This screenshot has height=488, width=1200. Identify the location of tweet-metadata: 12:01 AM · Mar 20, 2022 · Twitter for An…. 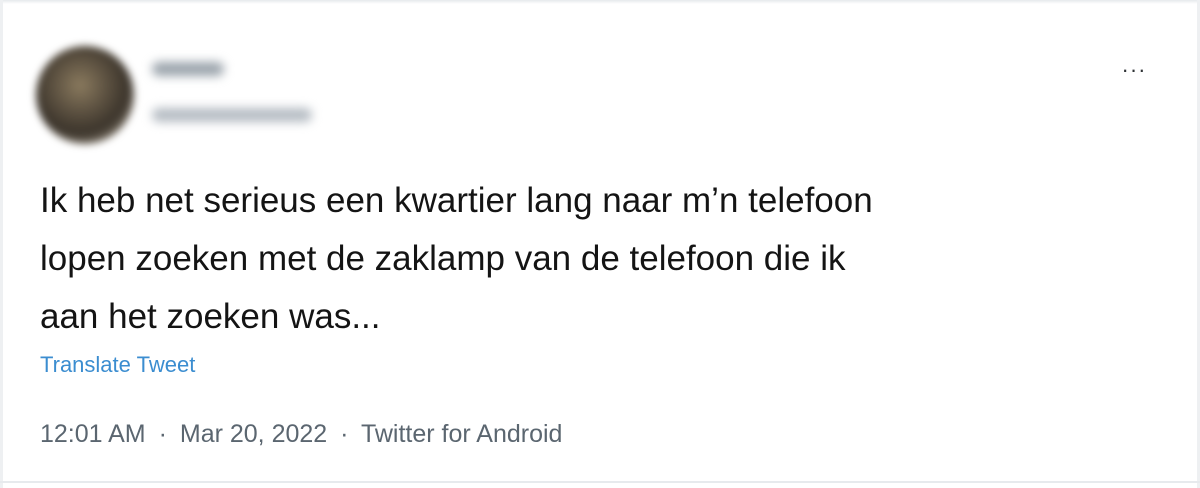
(301, 434).